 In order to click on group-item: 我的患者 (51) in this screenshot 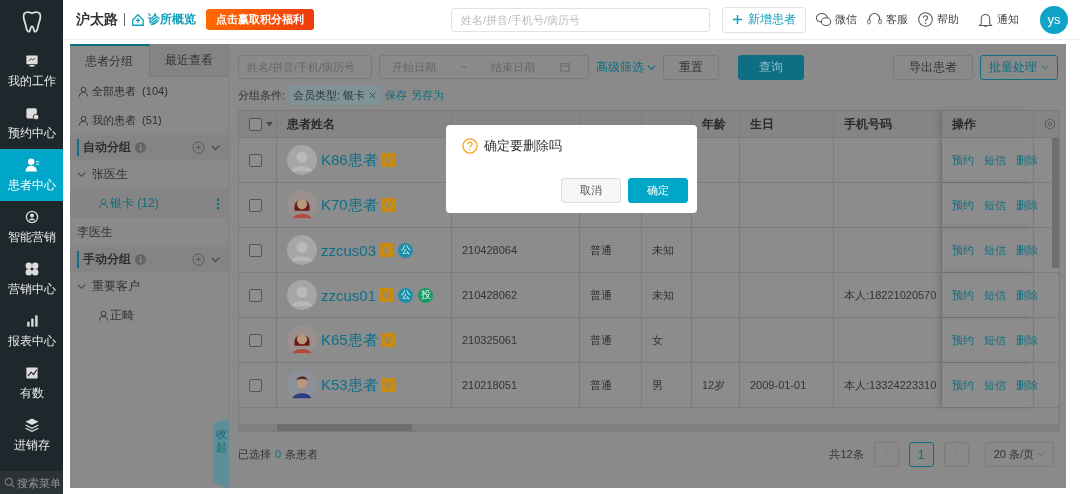, I will do `click(149, 120)`.